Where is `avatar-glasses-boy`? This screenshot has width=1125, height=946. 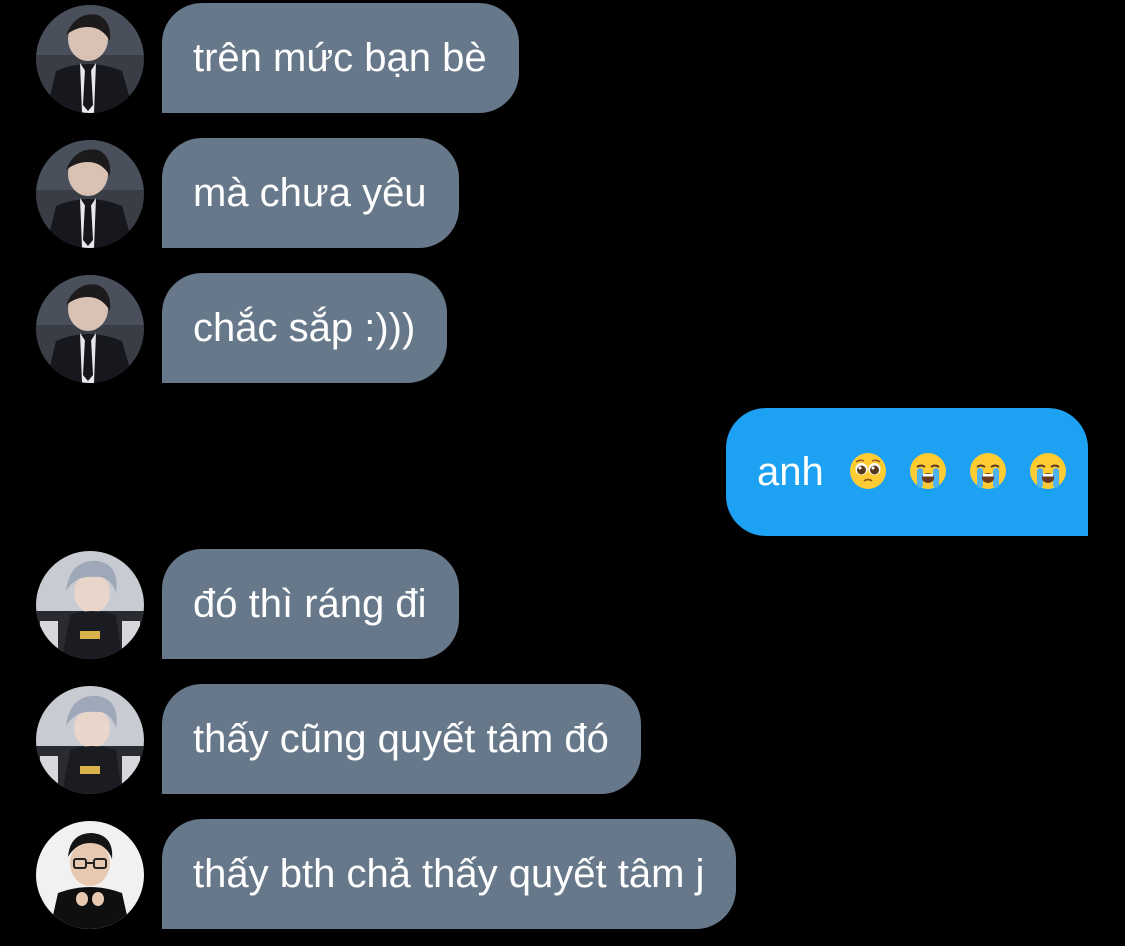 avatar-glasses-boy is located at coordinates (90, 875).